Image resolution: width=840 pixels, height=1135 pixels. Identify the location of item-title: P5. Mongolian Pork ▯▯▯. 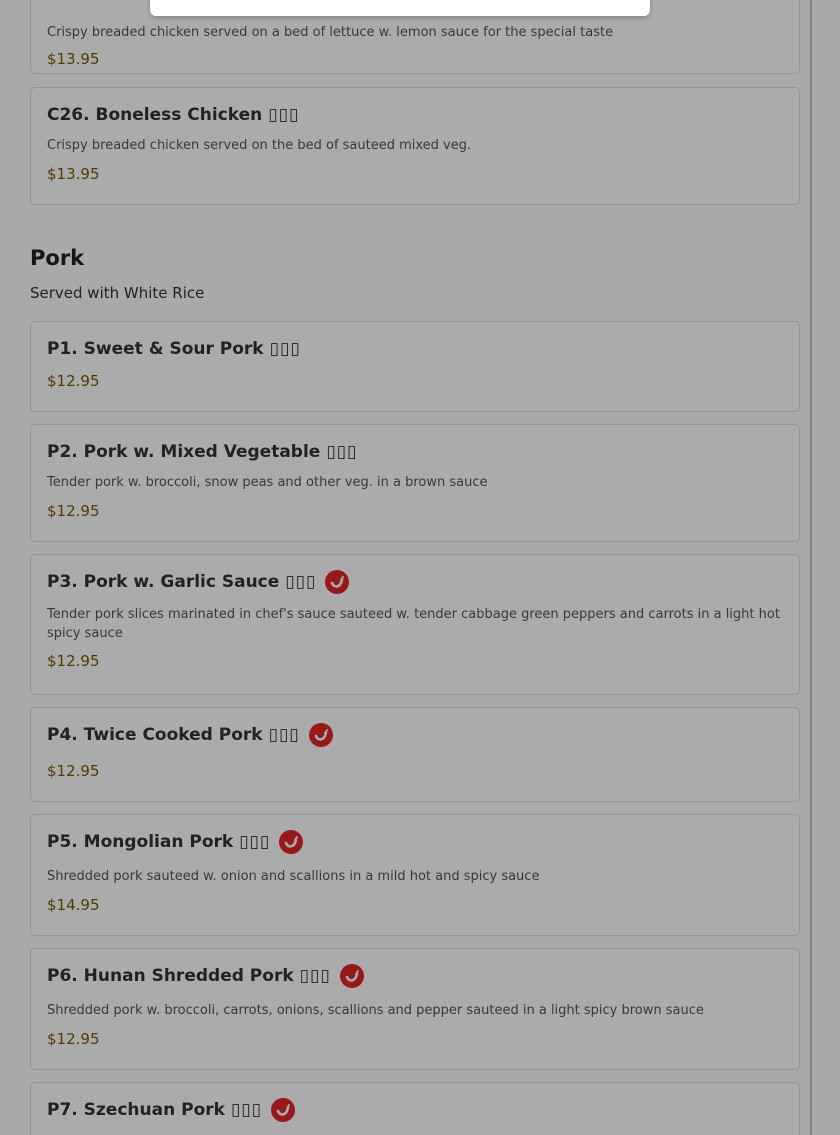
(415, 842).